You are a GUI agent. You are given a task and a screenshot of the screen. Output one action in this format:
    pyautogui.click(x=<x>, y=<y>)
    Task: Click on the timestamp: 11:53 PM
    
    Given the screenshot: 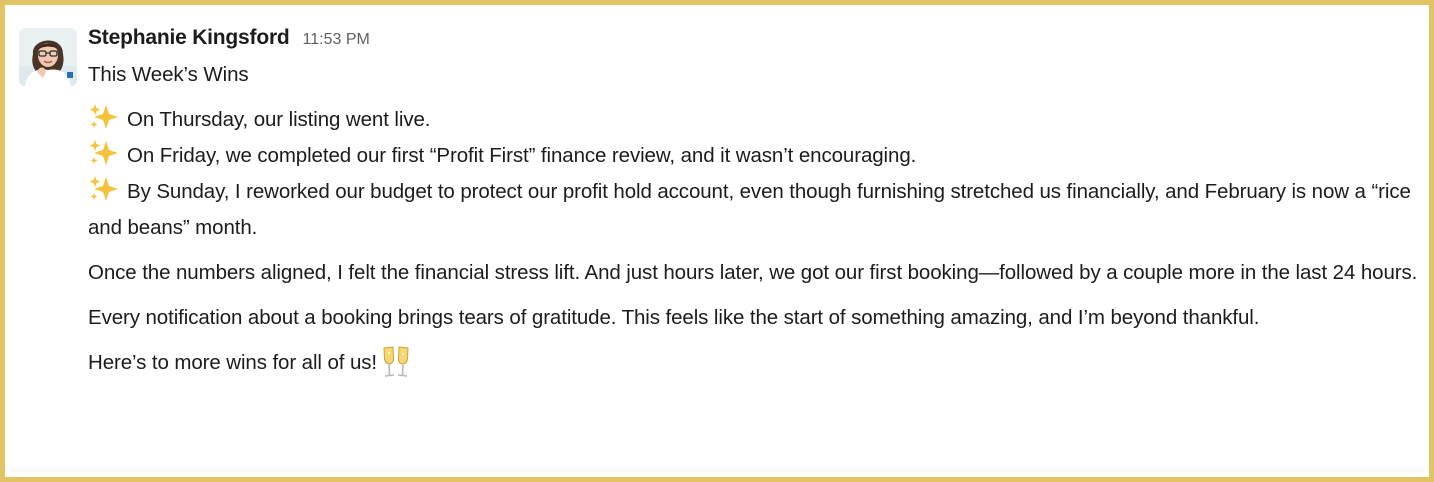 What is the action you would take?
    pyautogui.click(x=336, y=40)
    